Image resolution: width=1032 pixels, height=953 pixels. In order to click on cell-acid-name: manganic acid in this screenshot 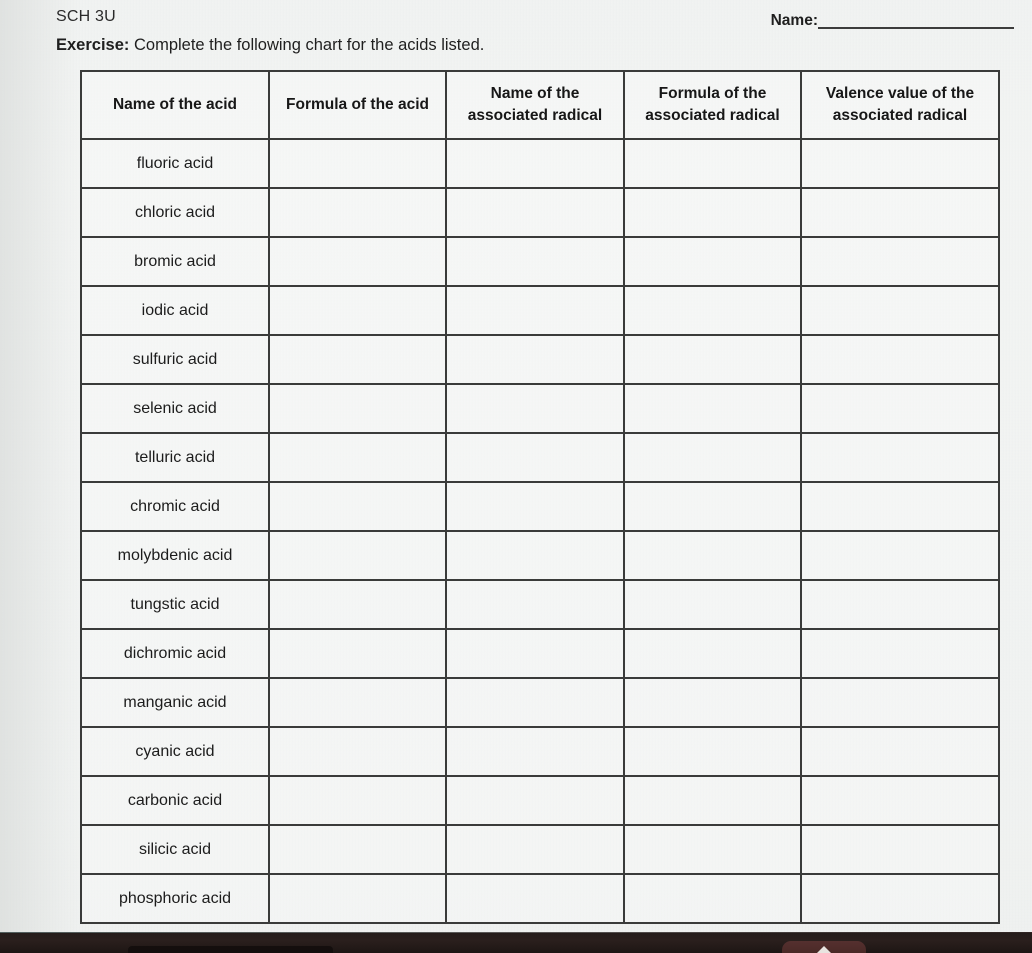, I will do `click(175, 702)`.